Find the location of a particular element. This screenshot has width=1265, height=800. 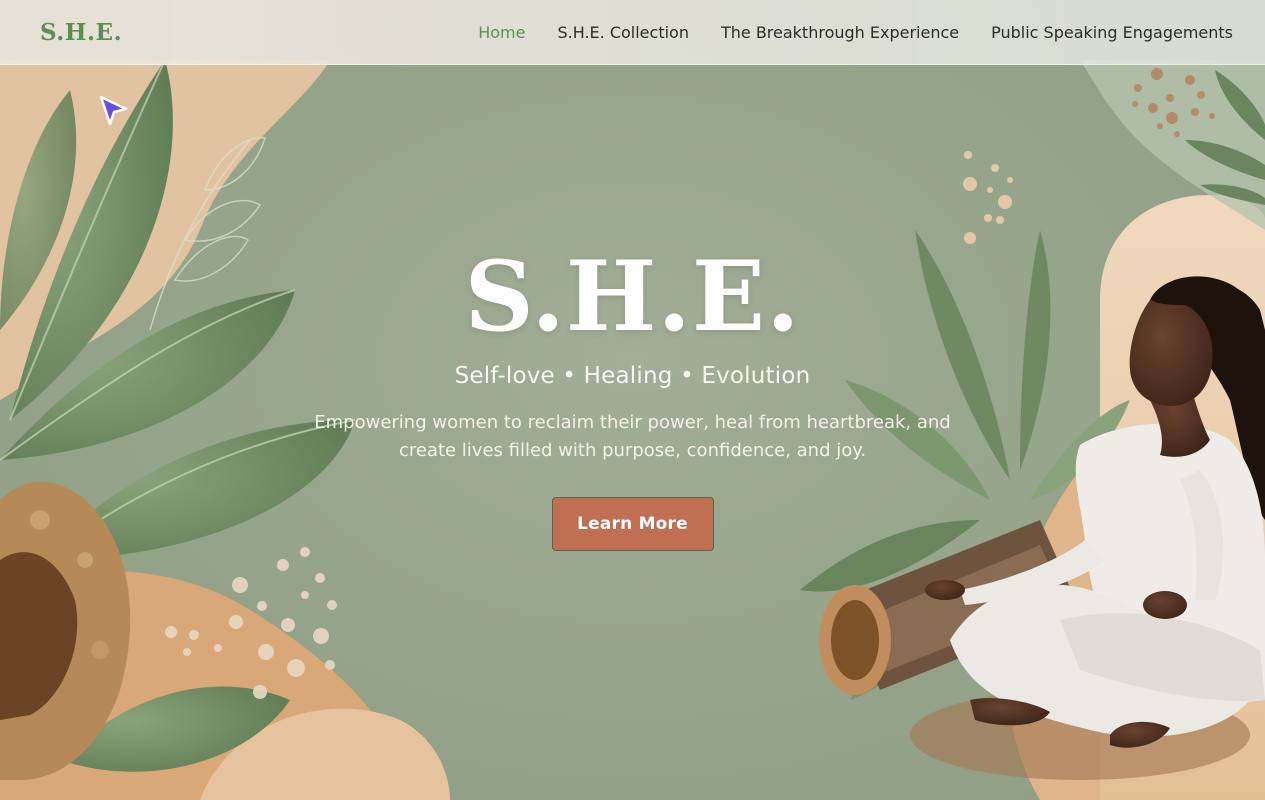

nav-link-breakthrough-experience: The Breakthrough Experience is located at coordinates (840, 32).